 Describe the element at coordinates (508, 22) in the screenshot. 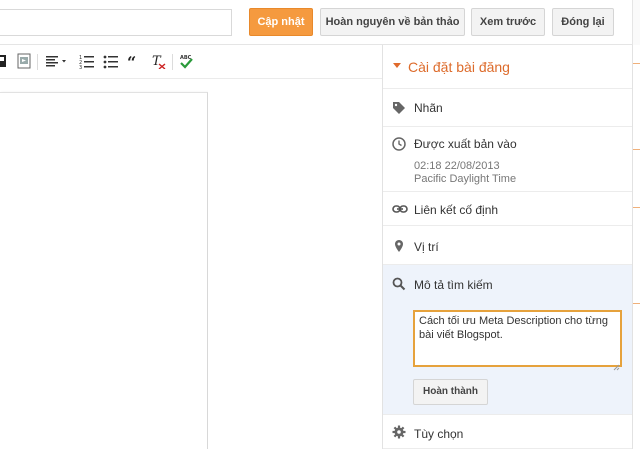

I see `preview-button: Xem trước` at that location.